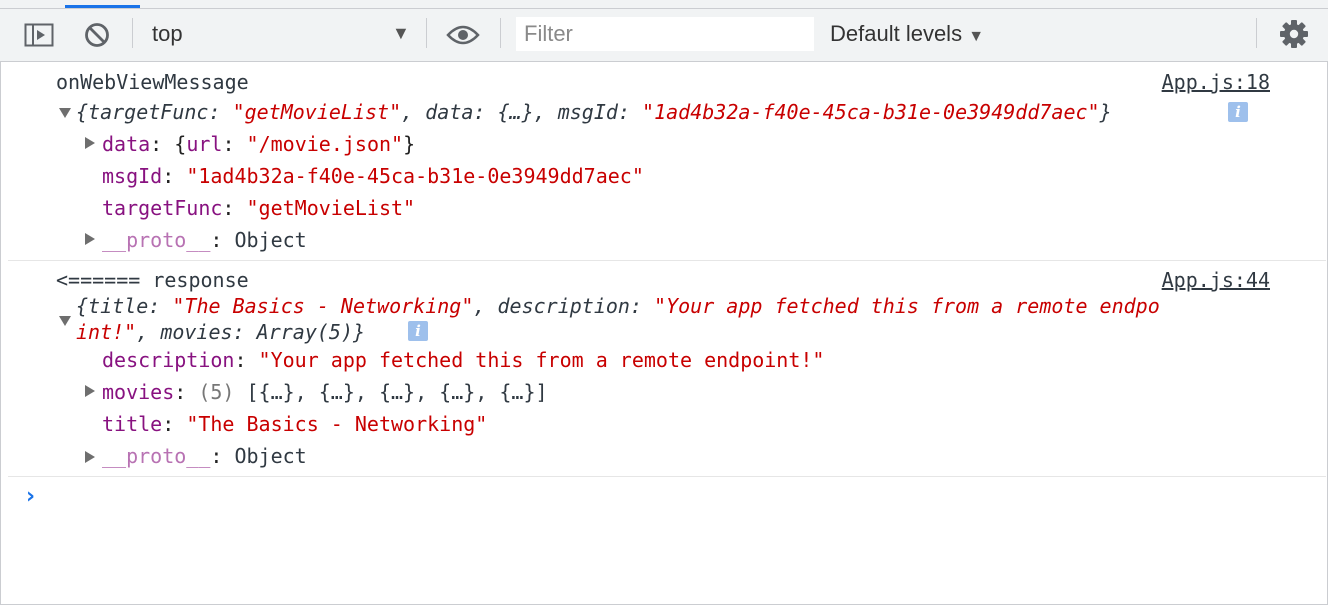 This screenshot has height=606, width=1328. I want to click on gear-icon, so click(1294, 36).